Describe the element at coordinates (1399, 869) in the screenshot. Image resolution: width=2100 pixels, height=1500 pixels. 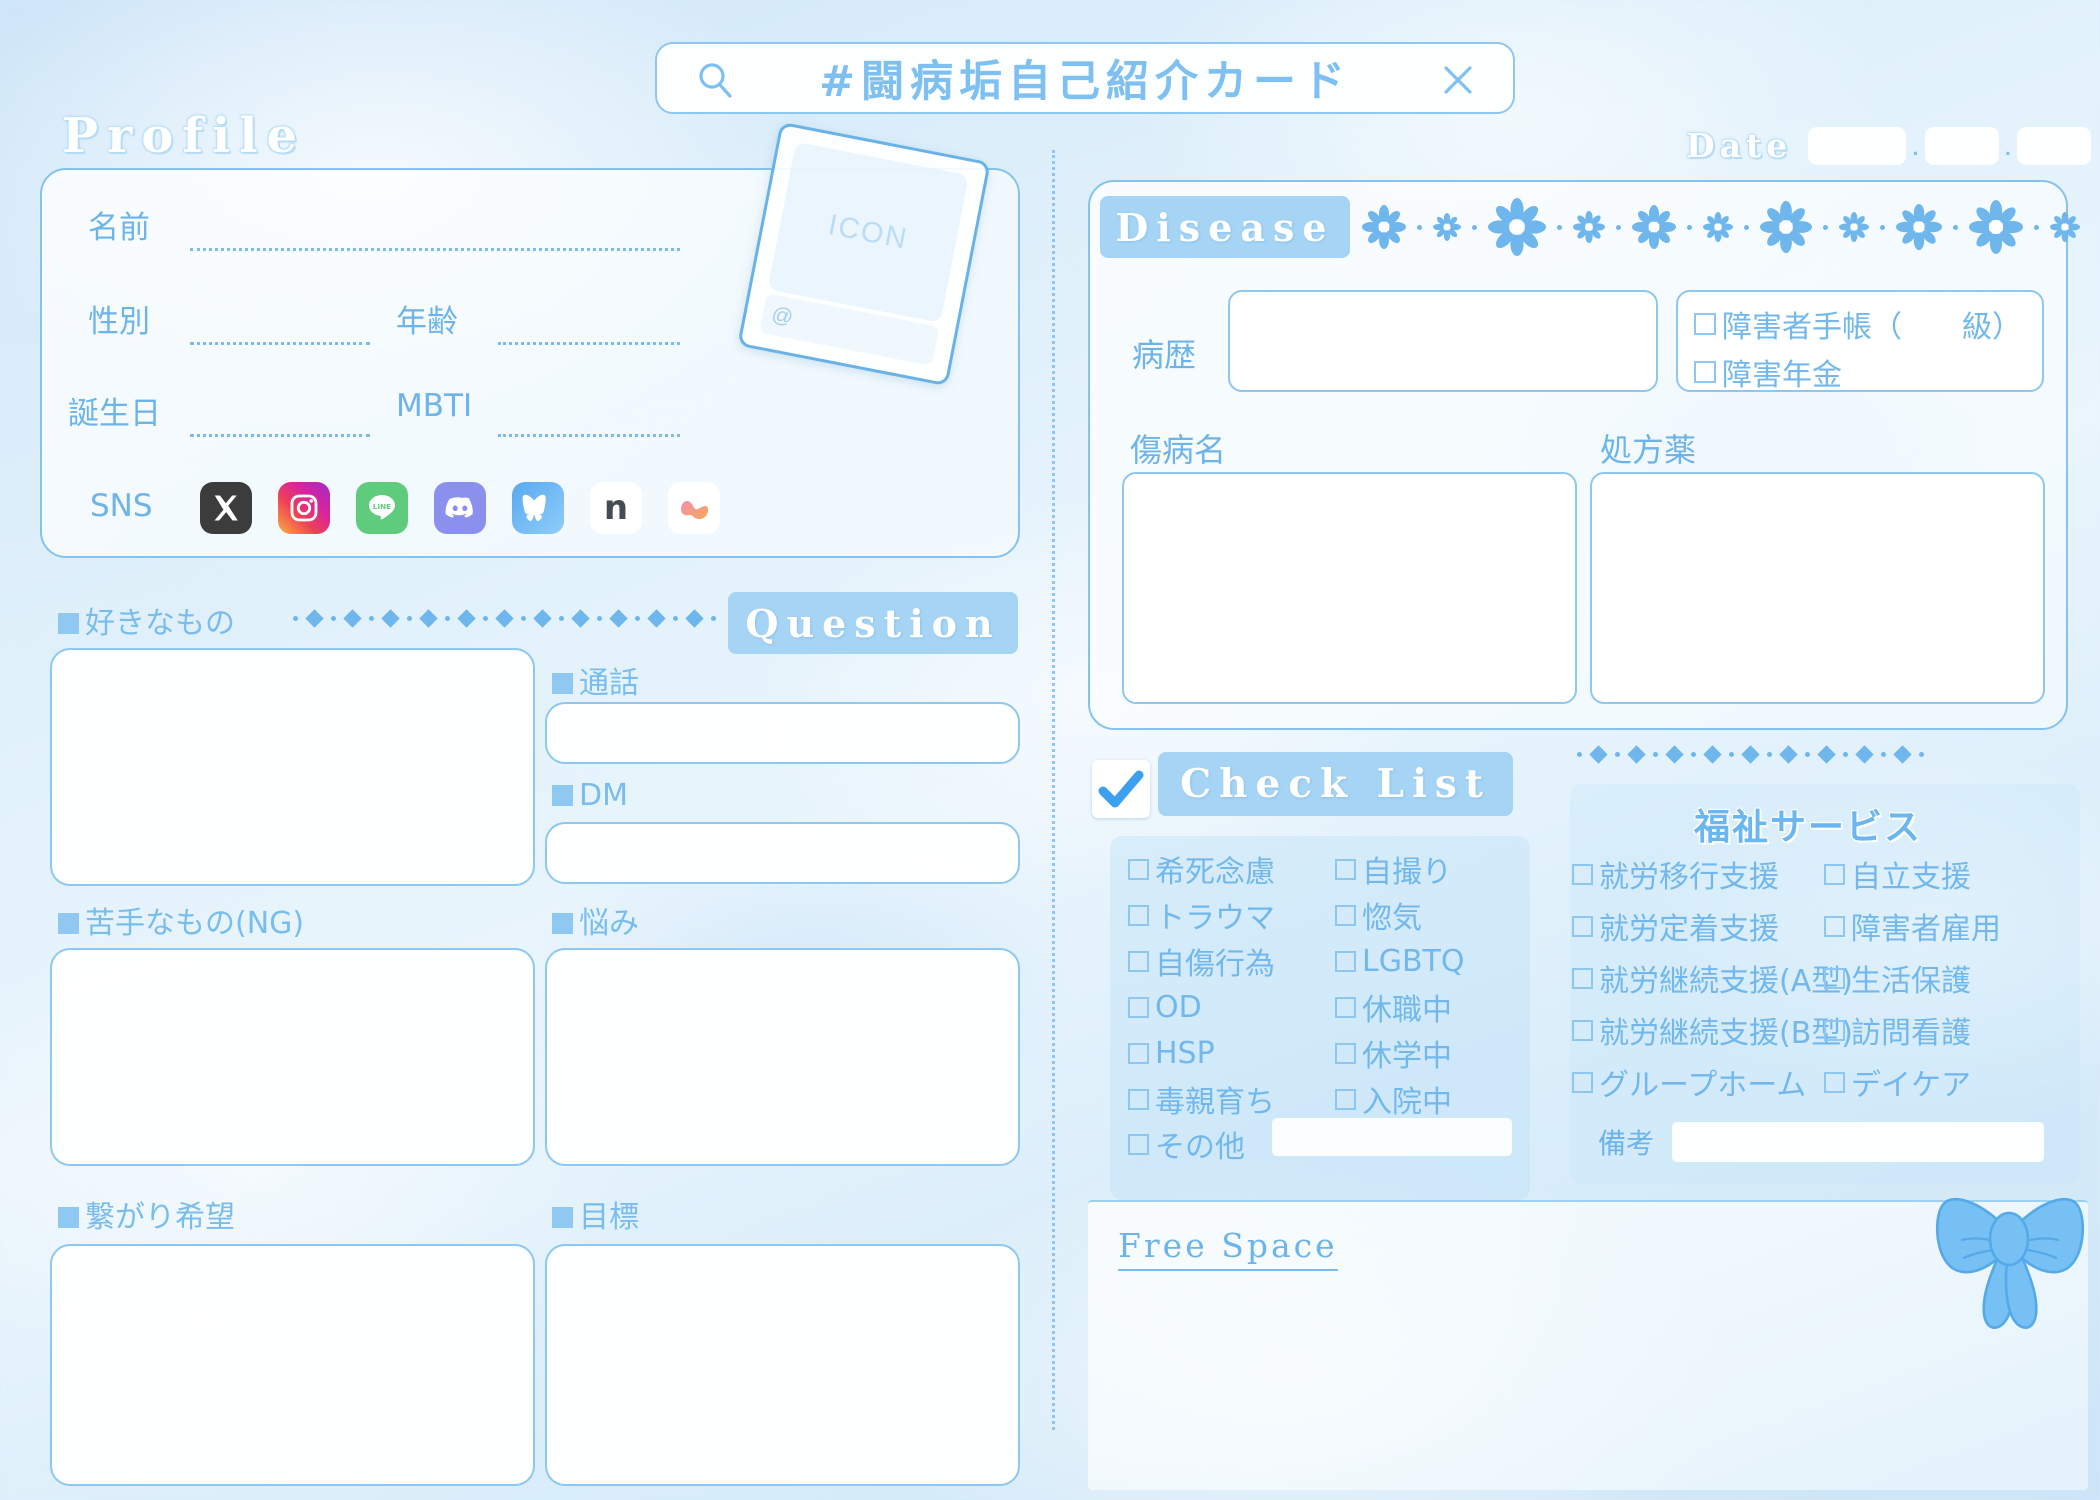
I see `checklist-item: 自撮り` at that location.